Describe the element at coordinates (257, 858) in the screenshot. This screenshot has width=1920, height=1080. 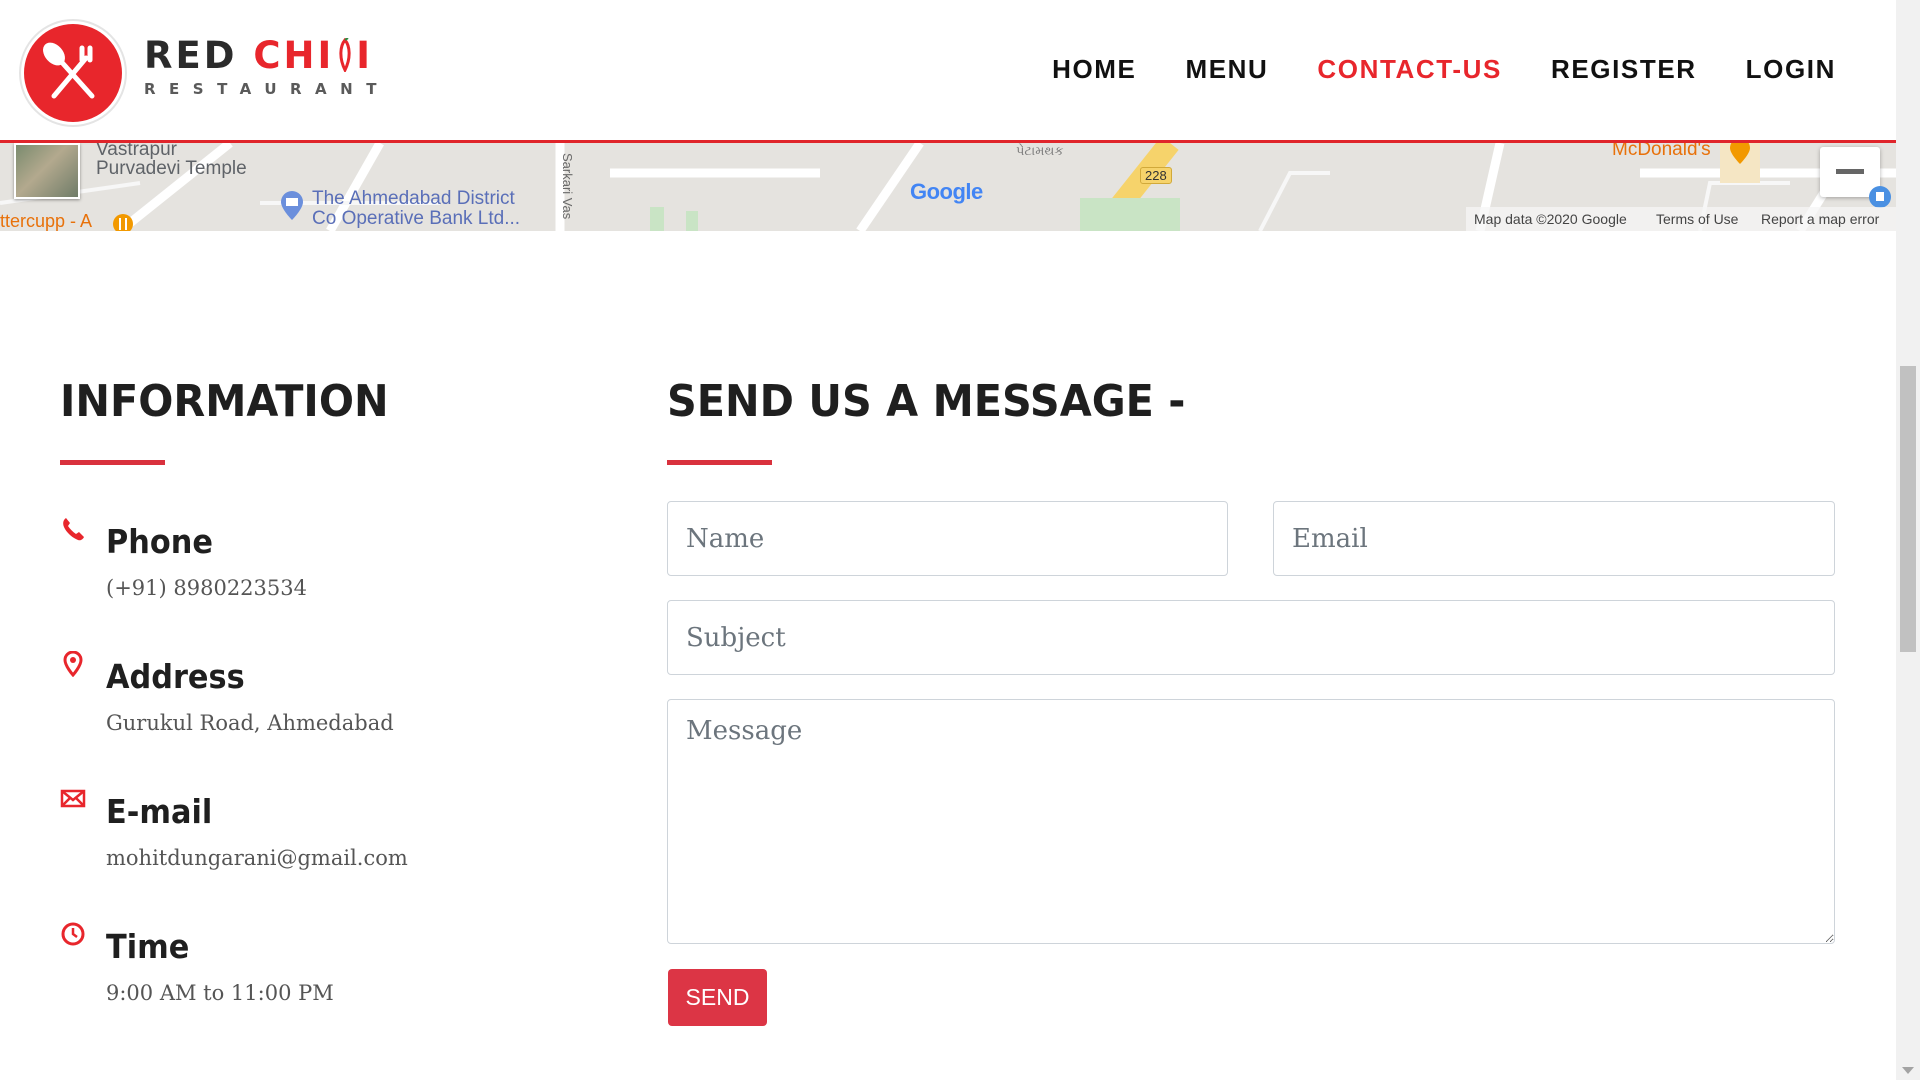
I see `info-value-email: mohitdungarani@gmail.com` at that location.